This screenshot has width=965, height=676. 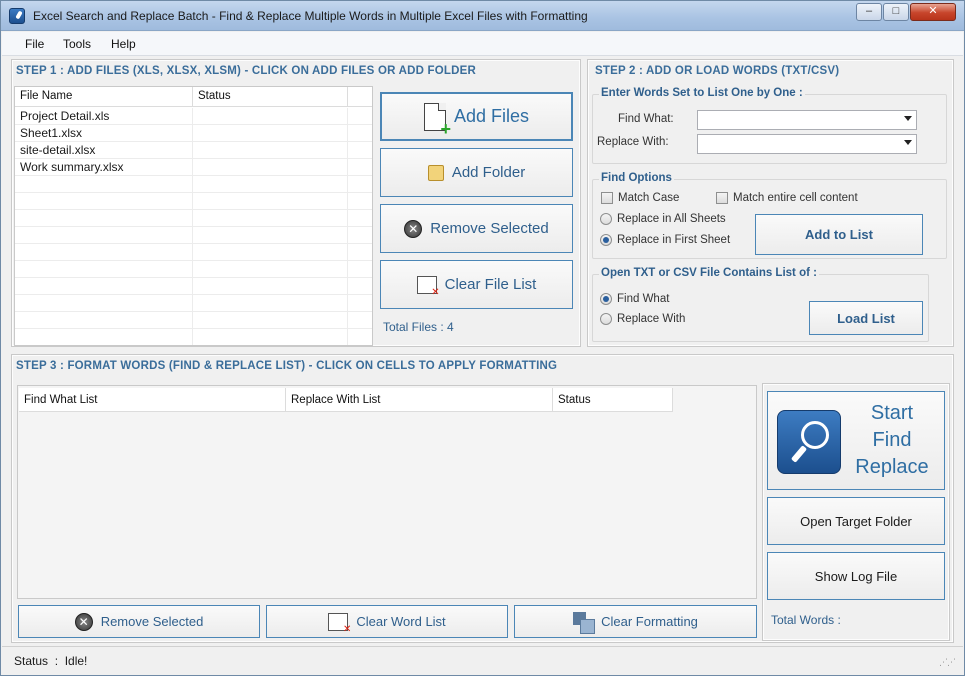 What do you see at coordinates (606, 319) in the screenshot?
I see `radio-circle` at bounding box center [606, 319].